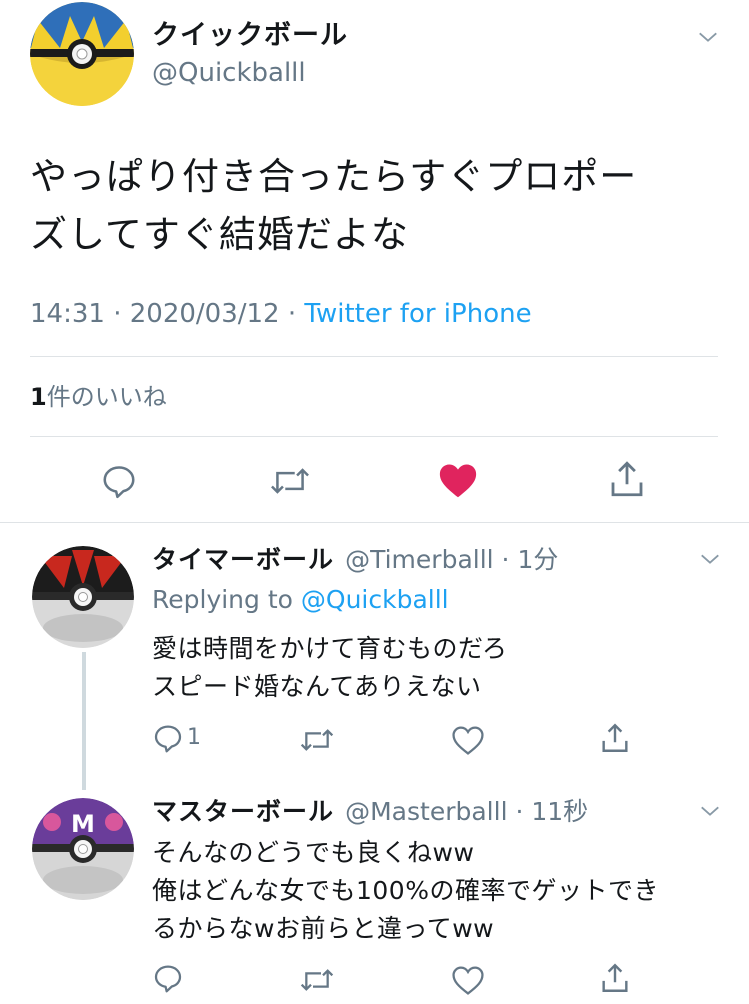  Describe the element at coordinates (84, 721) in the screenshot. I see `thread-connector-line` at that location.